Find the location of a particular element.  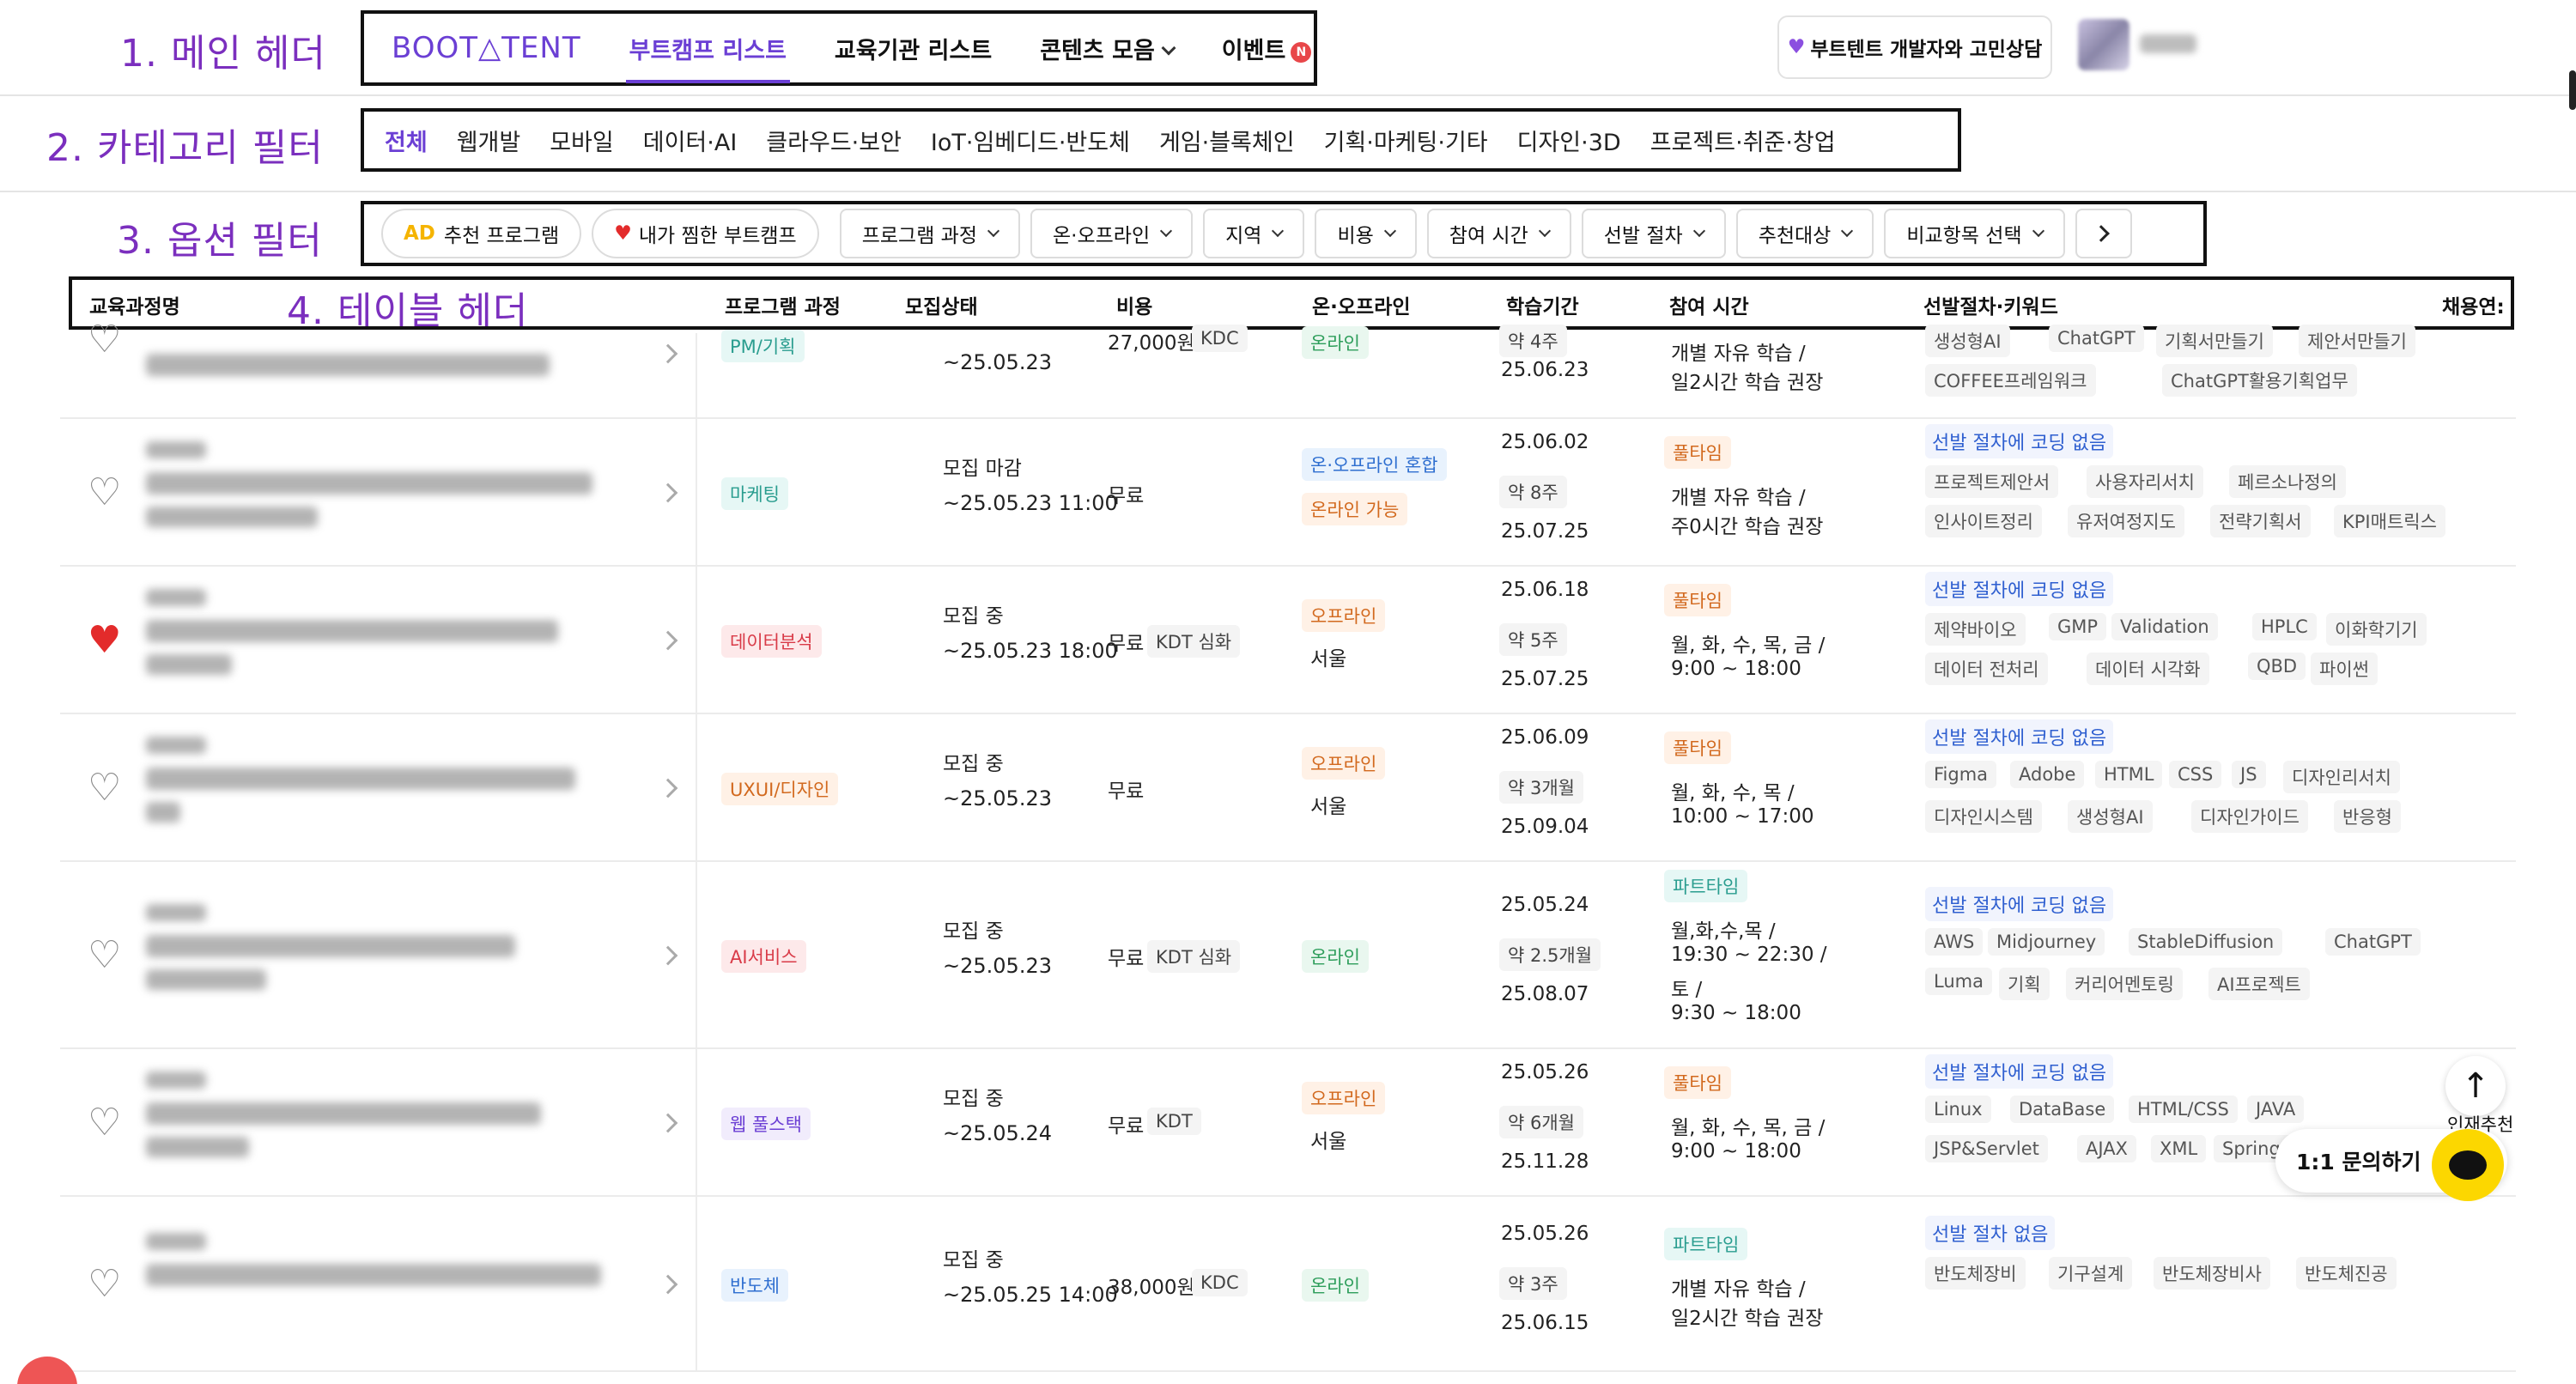

start-date: 25.06.02 is located at coordinates (1545, 442).